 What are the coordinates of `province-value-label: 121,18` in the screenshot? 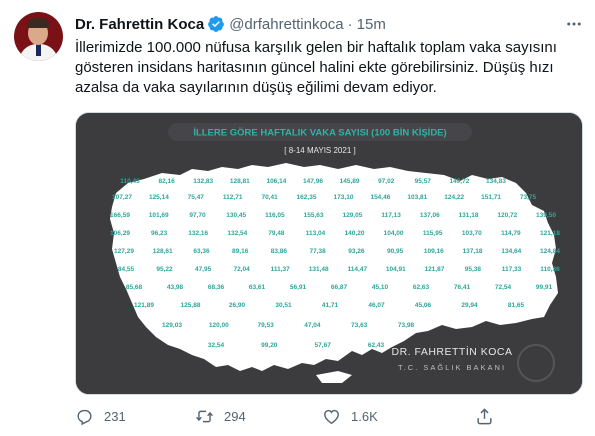 It's located at (550, 233).